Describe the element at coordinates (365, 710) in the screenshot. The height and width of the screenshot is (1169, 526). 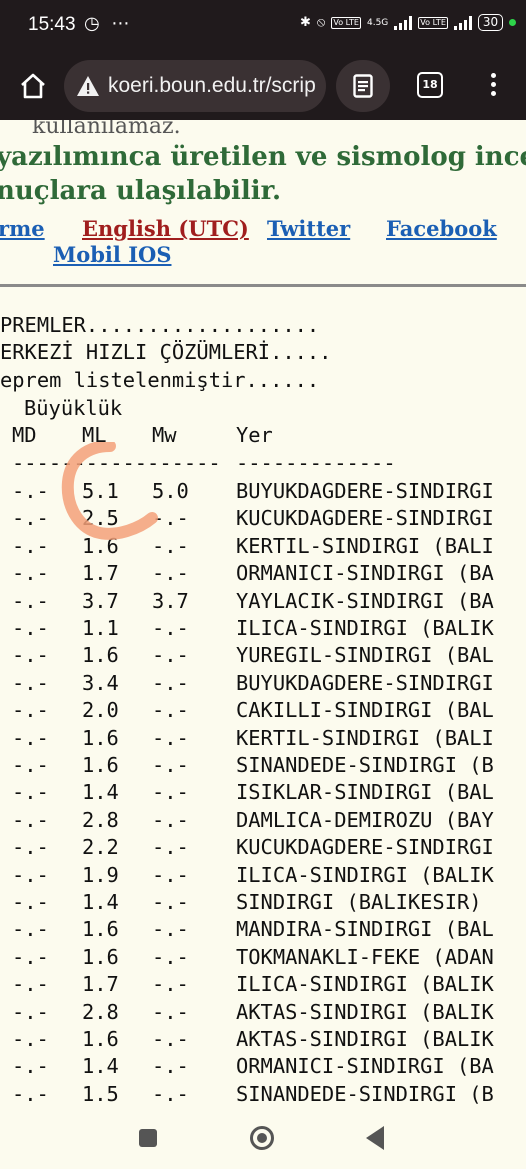
I see `row-yer: CAKILLI-SINDIRGI (BAL` at that location.